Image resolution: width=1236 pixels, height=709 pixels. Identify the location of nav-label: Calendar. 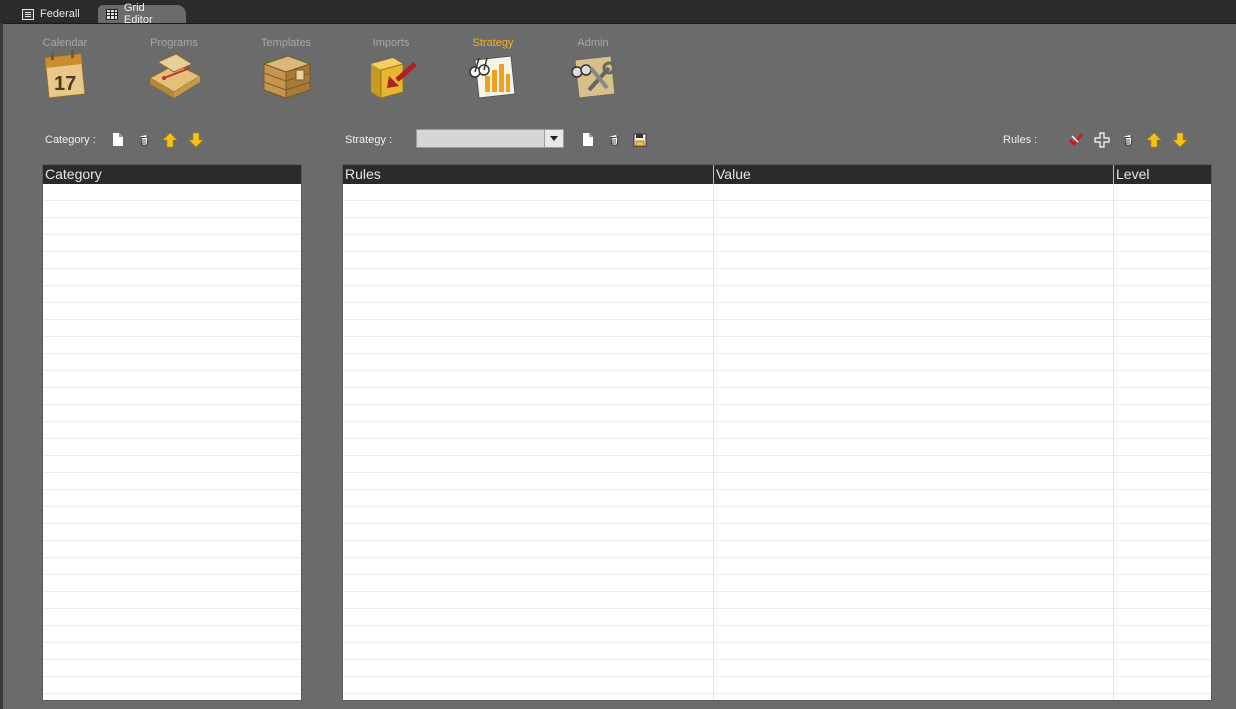
(65, 43).